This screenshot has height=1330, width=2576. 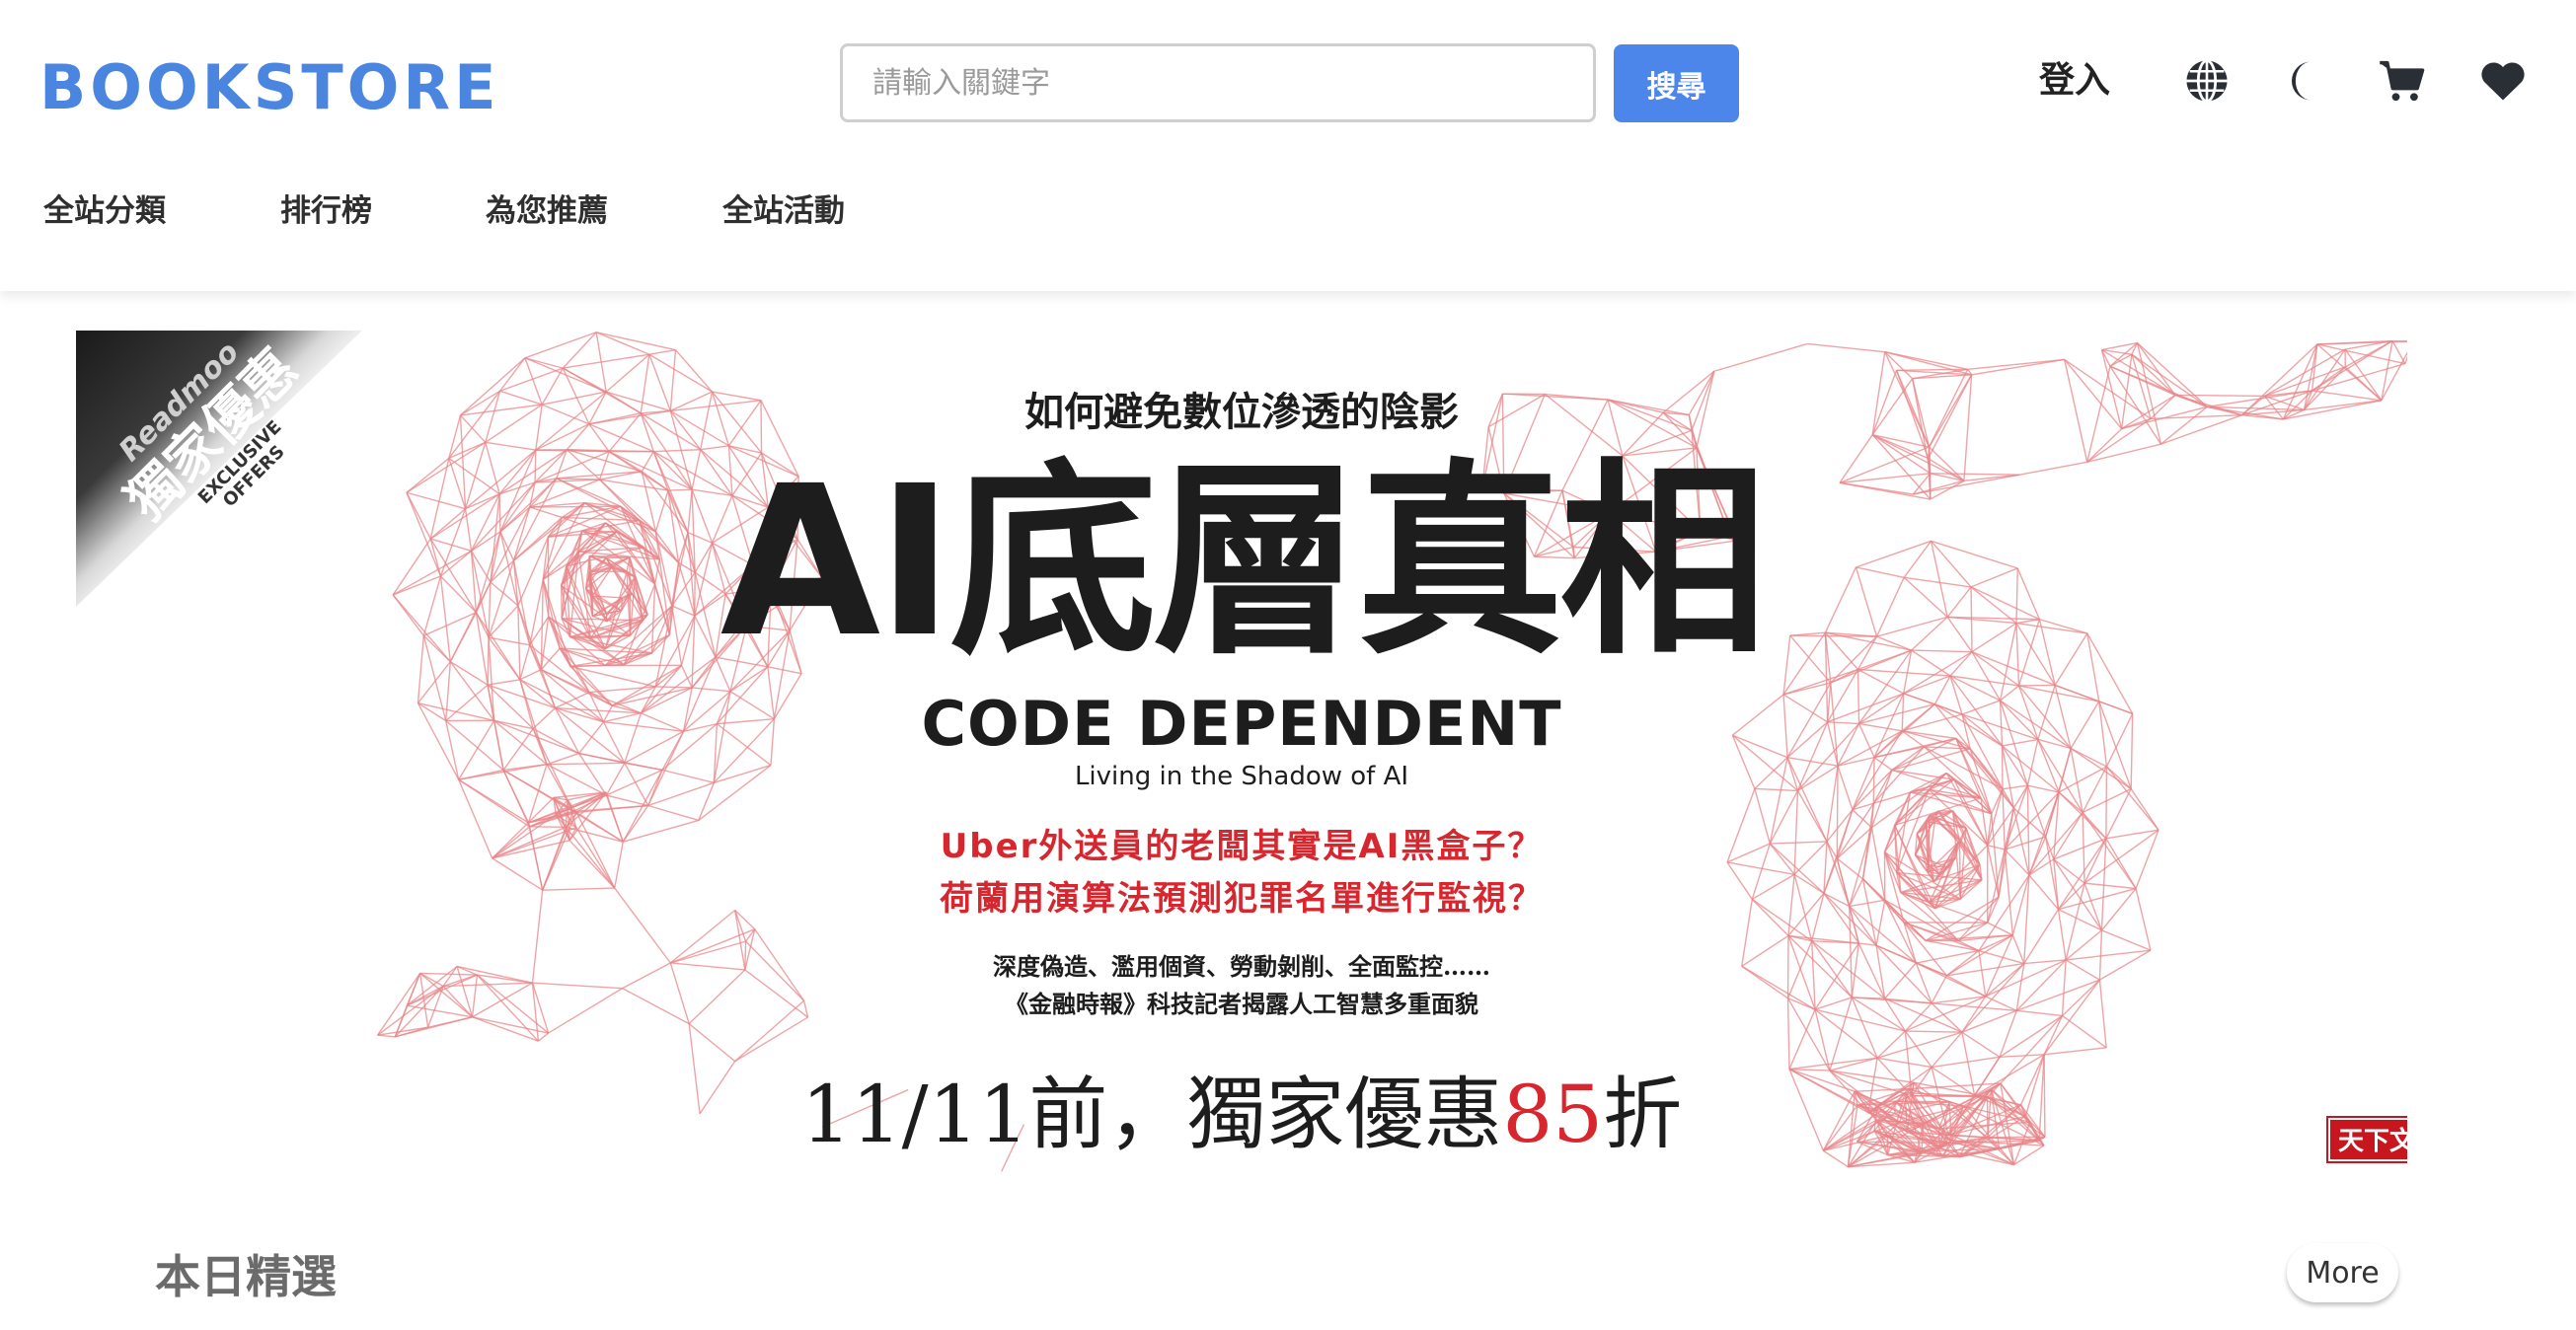 I want to click on banner-english-title: CODE DEPENDENT, so click(x=1241, y=724).